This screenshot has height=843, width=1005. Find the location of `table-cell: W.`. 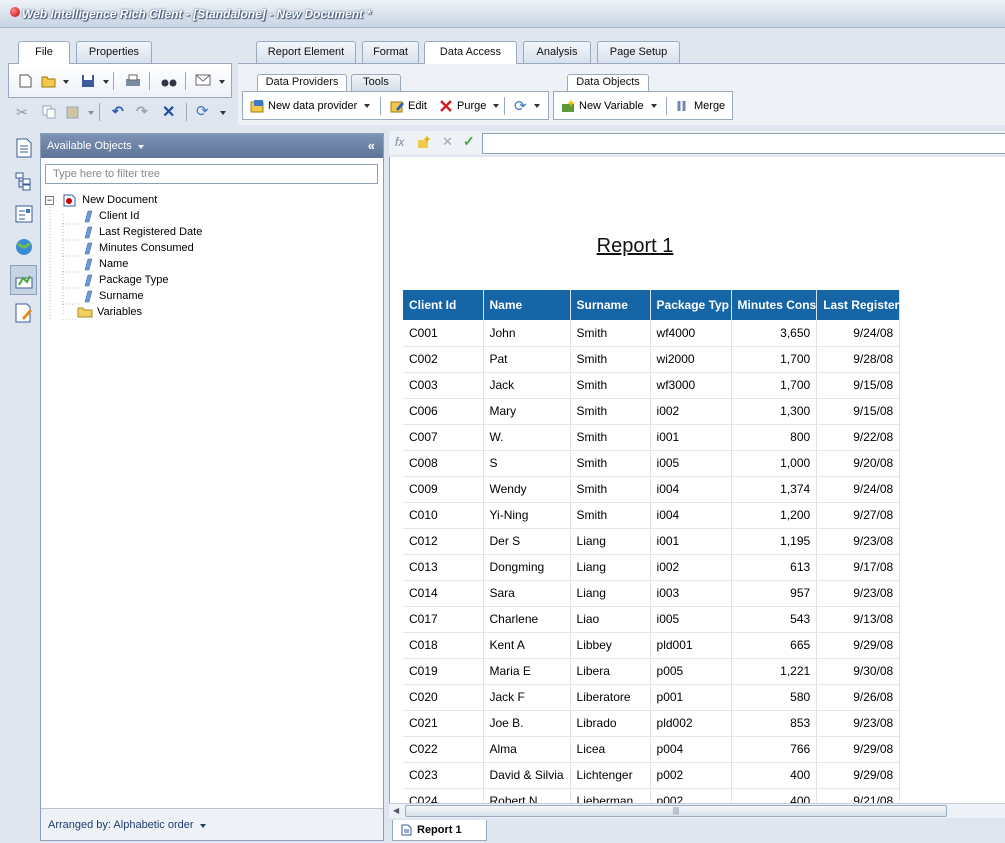

table-cell: W. is located at coordinates (527, 437).